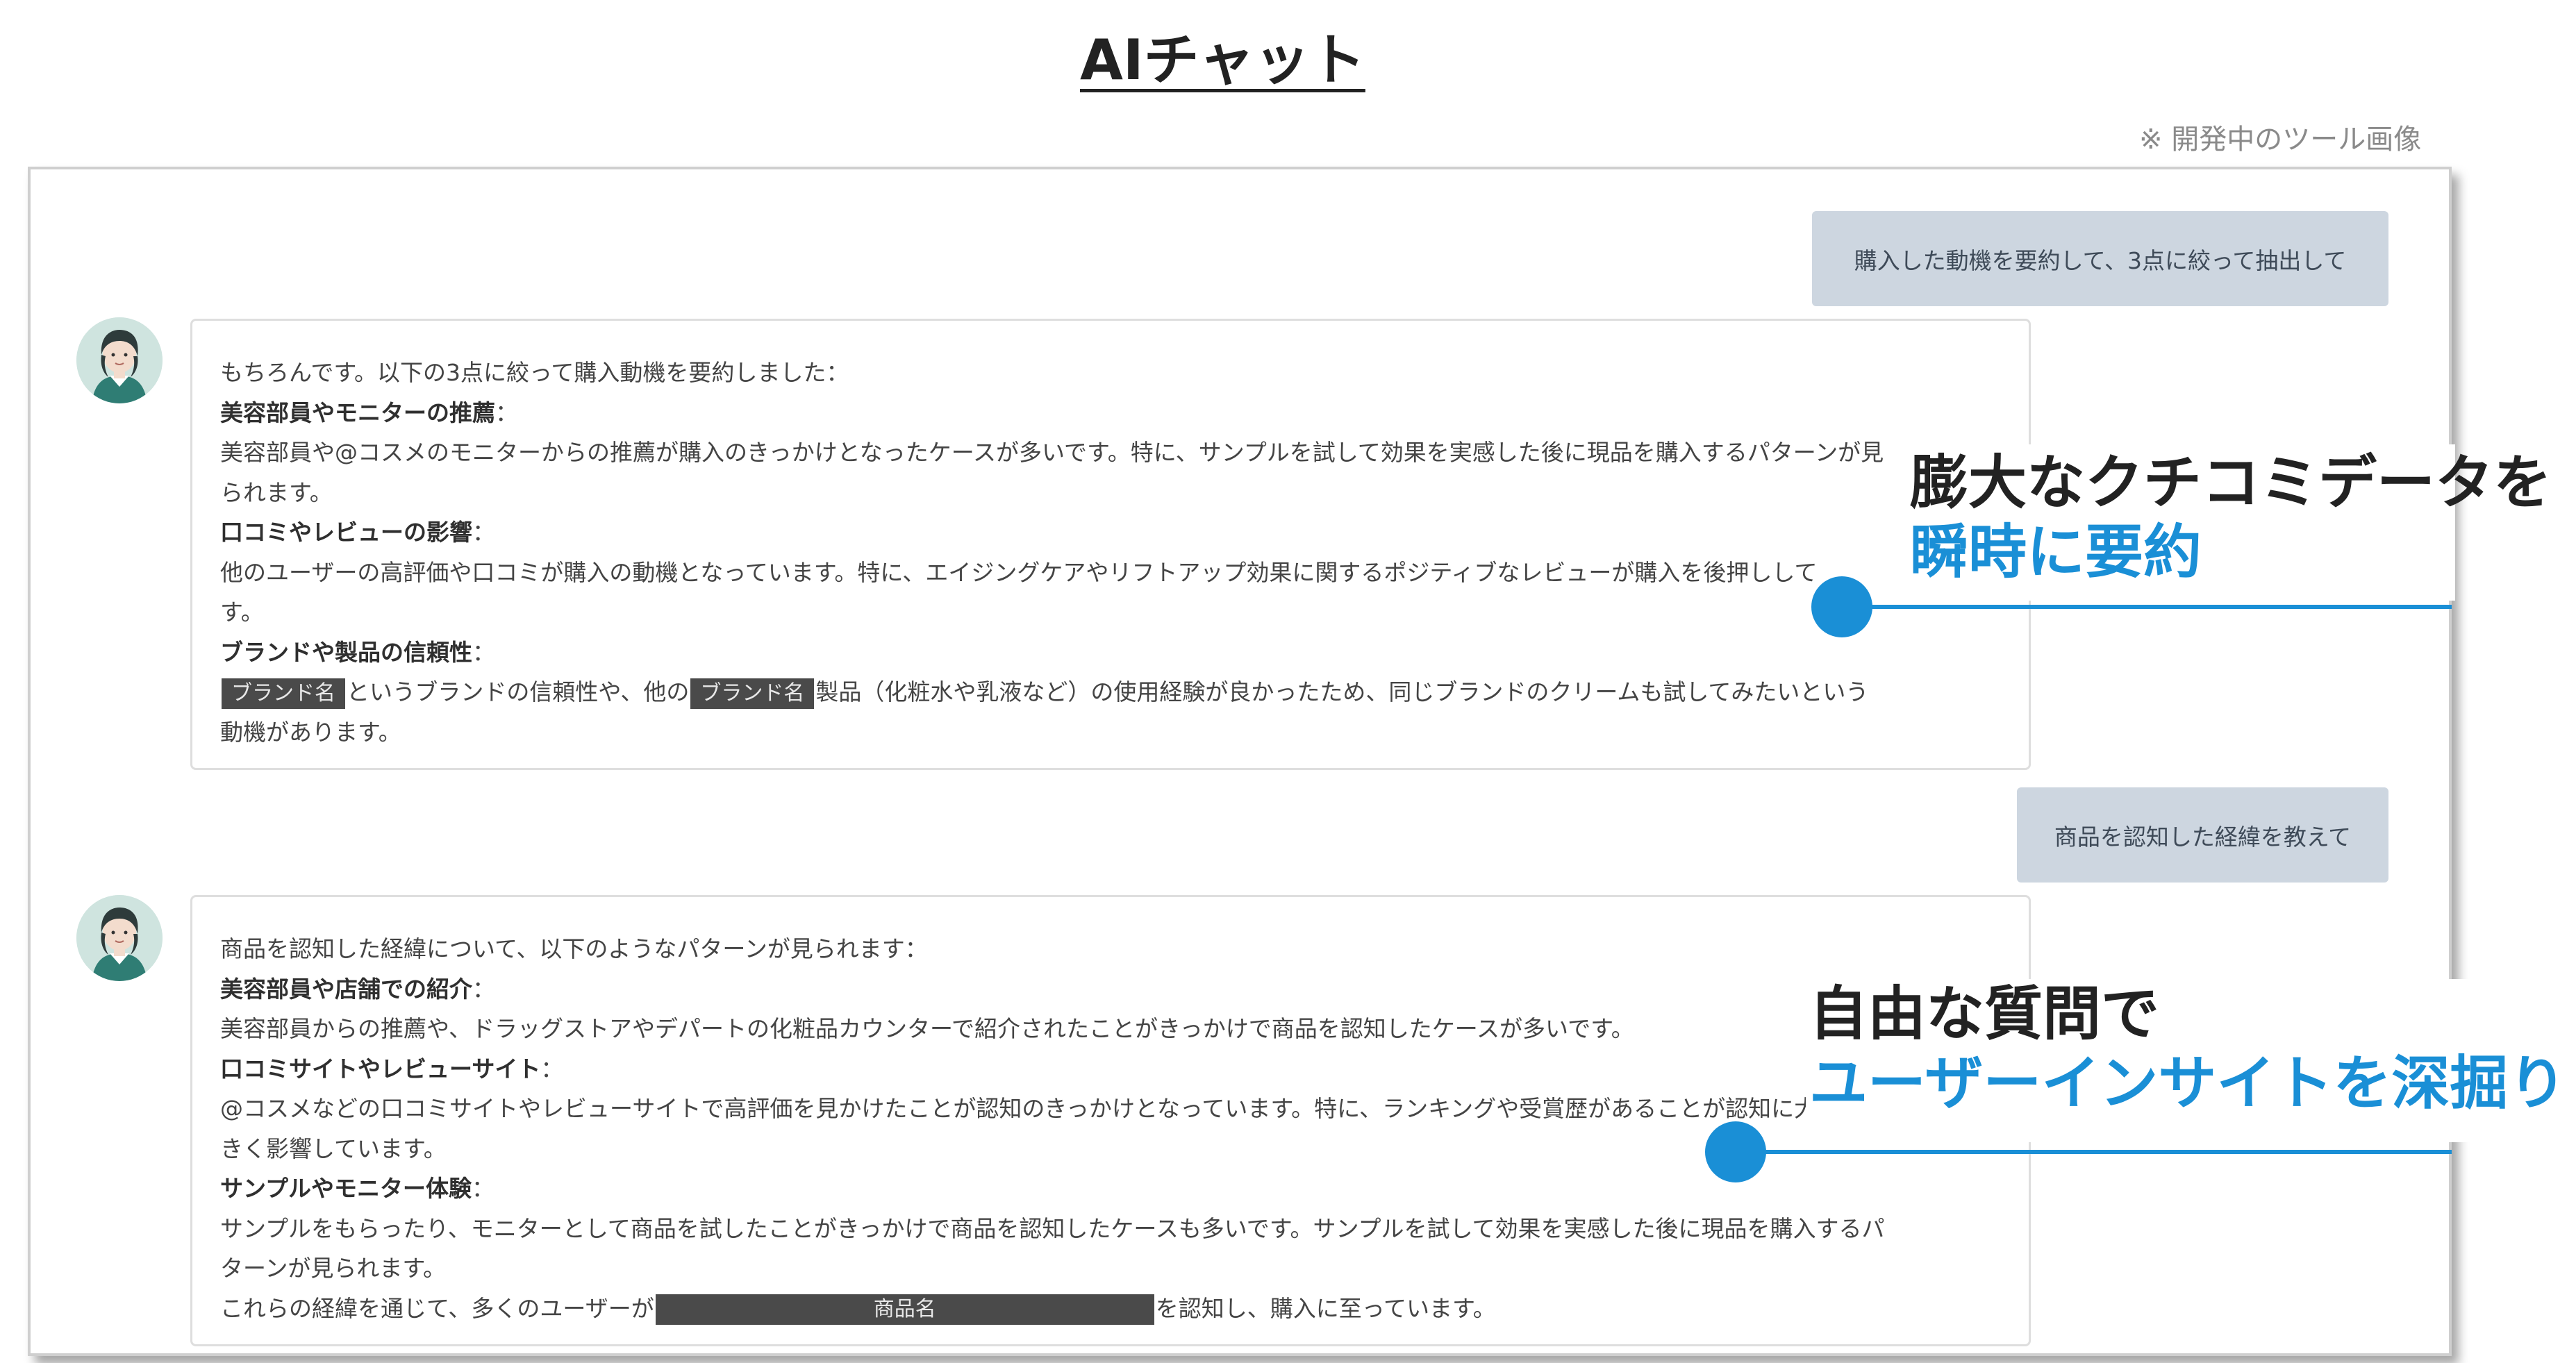  I want to click on message-line: 商品を認知した経緯について、以下のようなパターンが見られます：, so click(574, 948).